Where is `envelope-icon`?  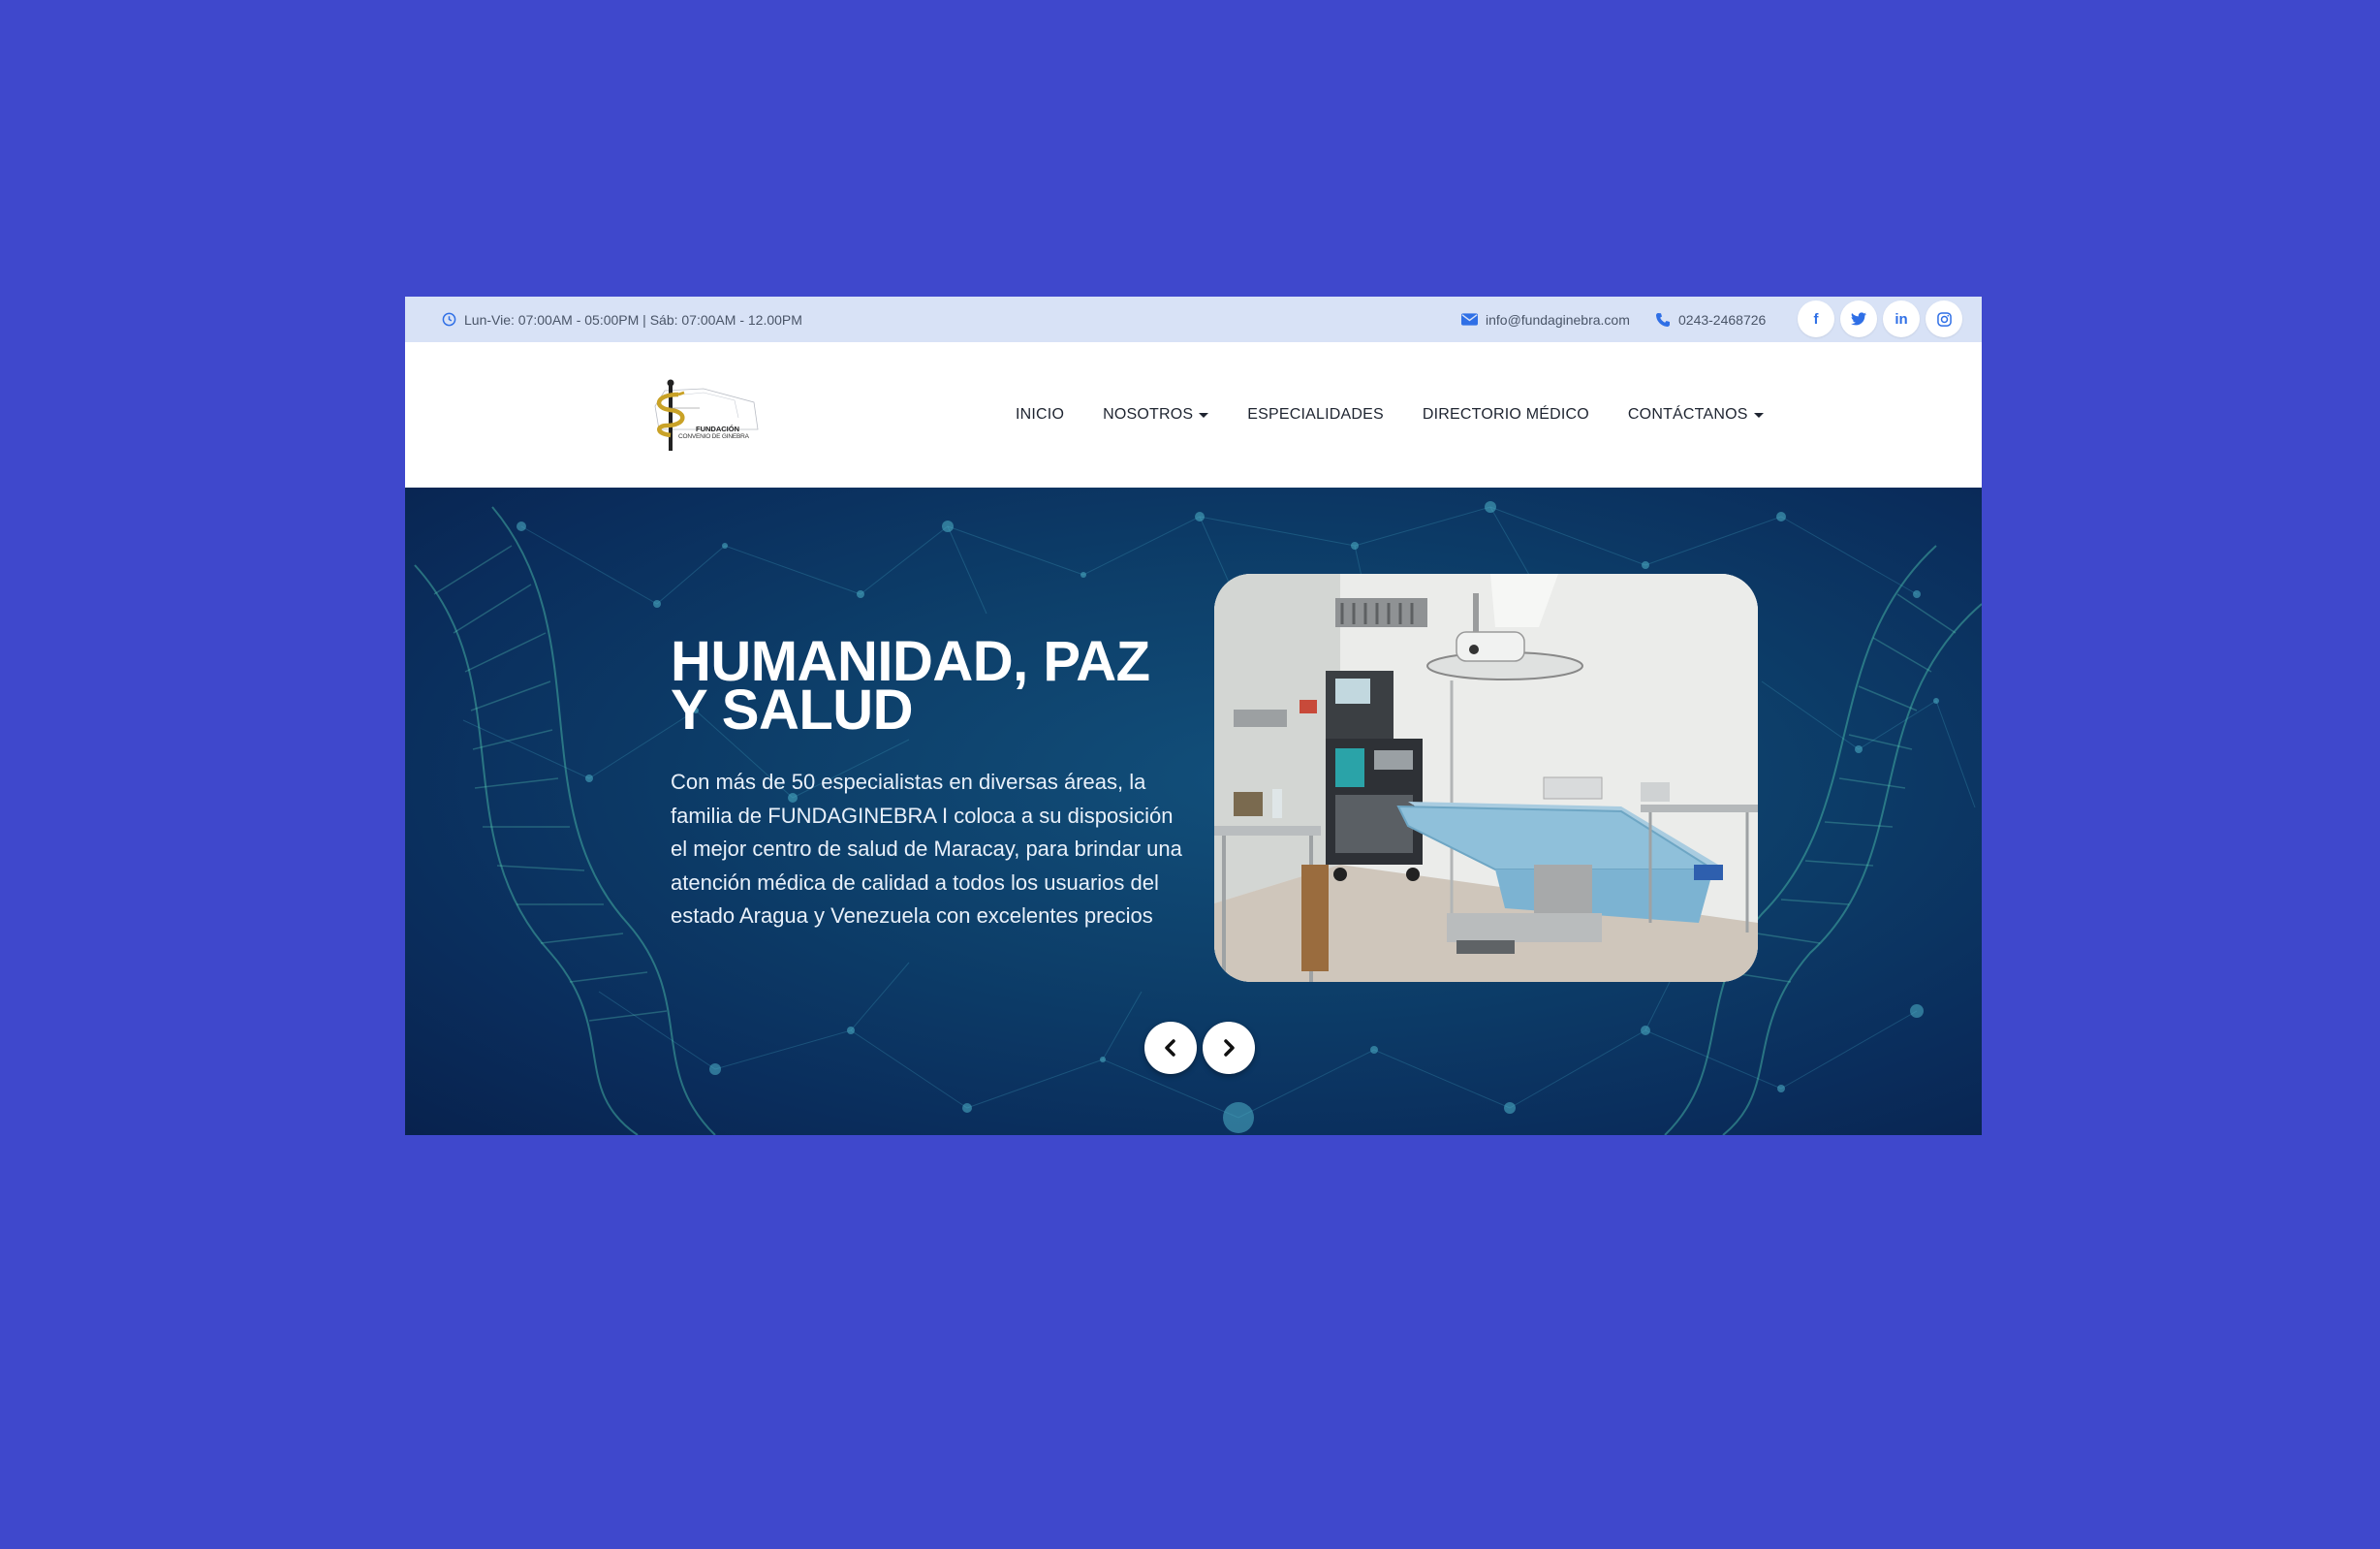
envelope-icon is located at coordinates (1470, 319).